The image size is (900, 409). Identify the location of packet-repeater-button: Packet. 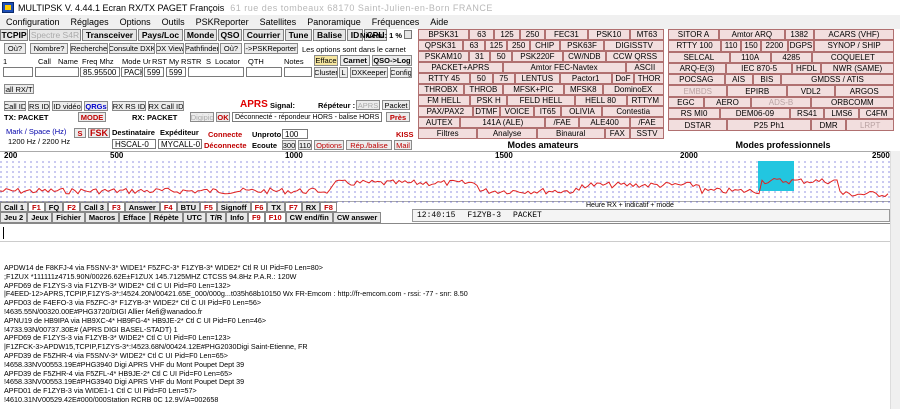
(396, 105).